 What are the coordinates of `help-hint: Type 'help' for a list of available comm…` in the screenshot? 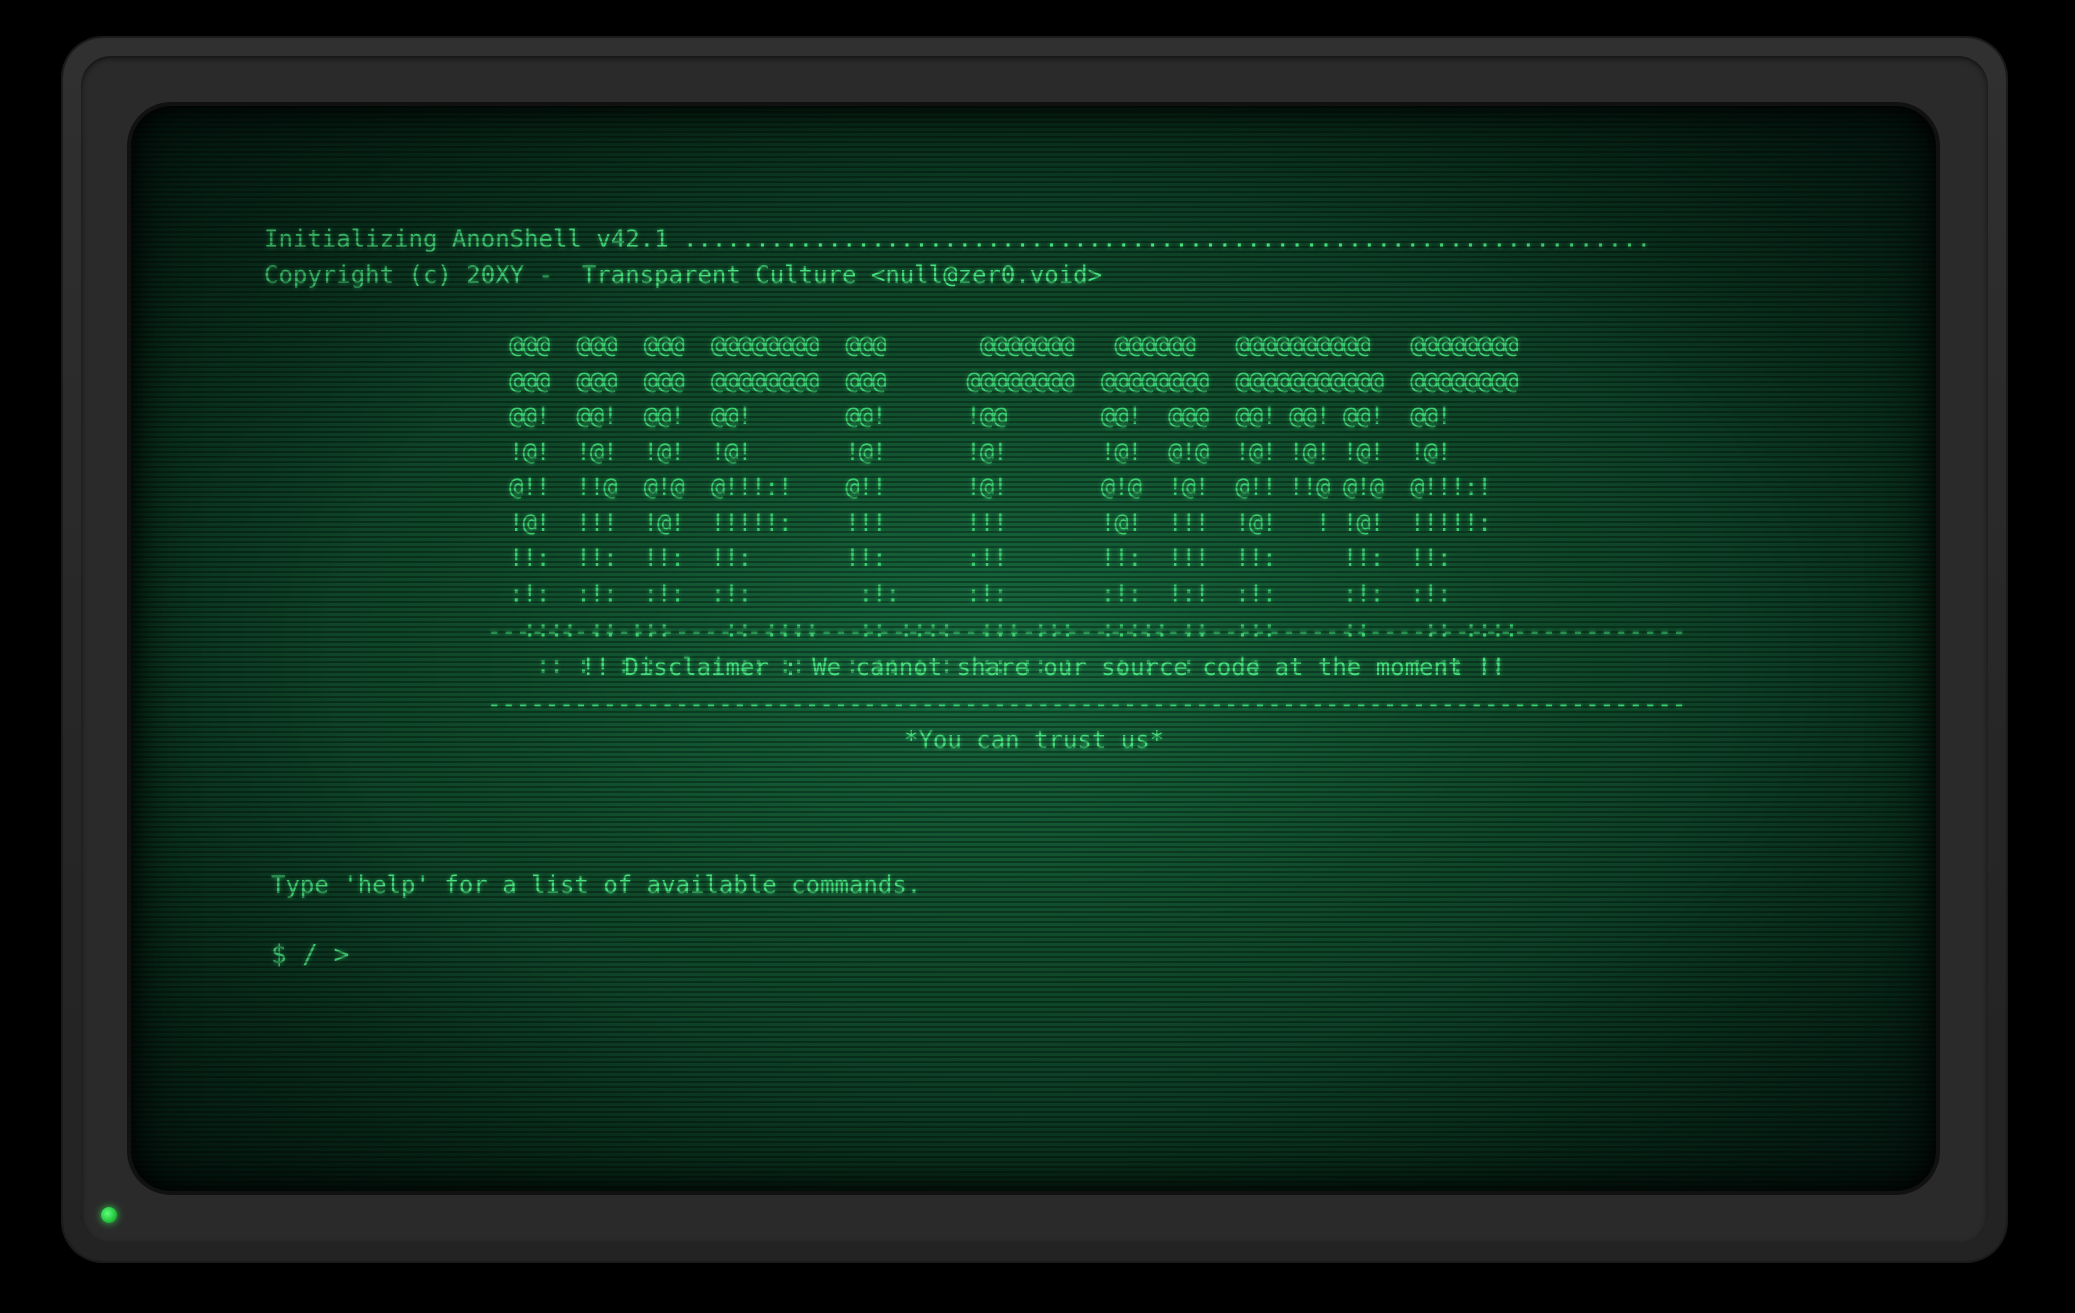 It's located at (596, 885).